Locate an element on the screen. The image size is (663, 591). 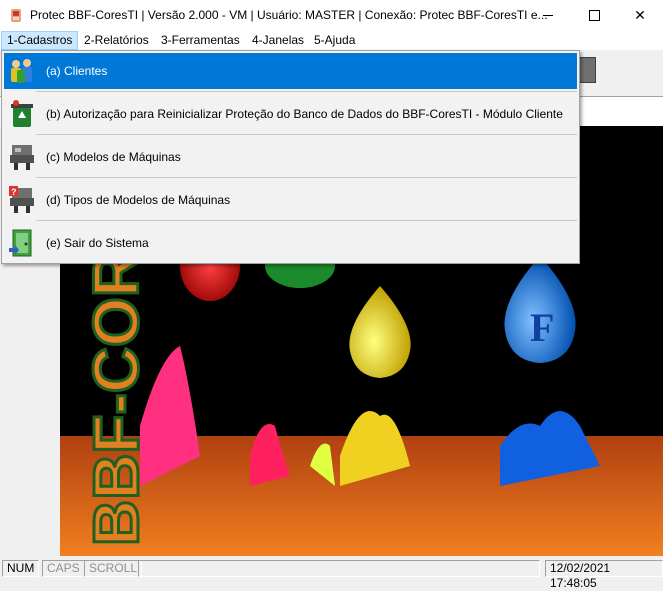
machine-question-icon: ? is located at coordinates (21, 199).